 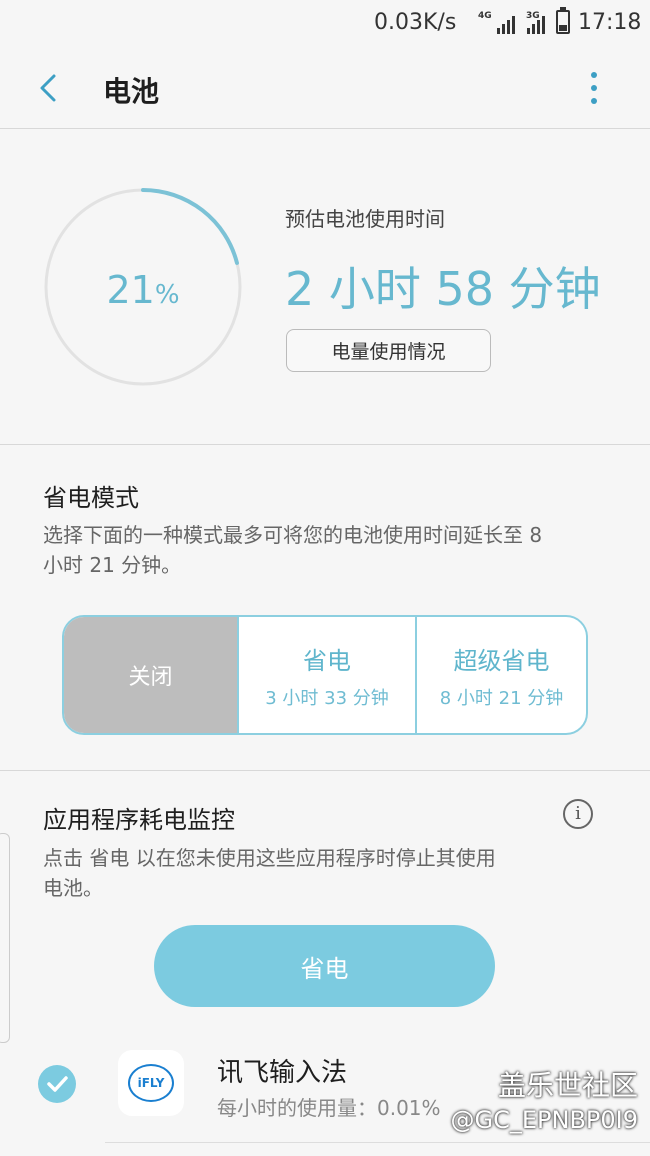 I want to click on estimate-label: 预估电池使用时间, so click(x=365, y=219).